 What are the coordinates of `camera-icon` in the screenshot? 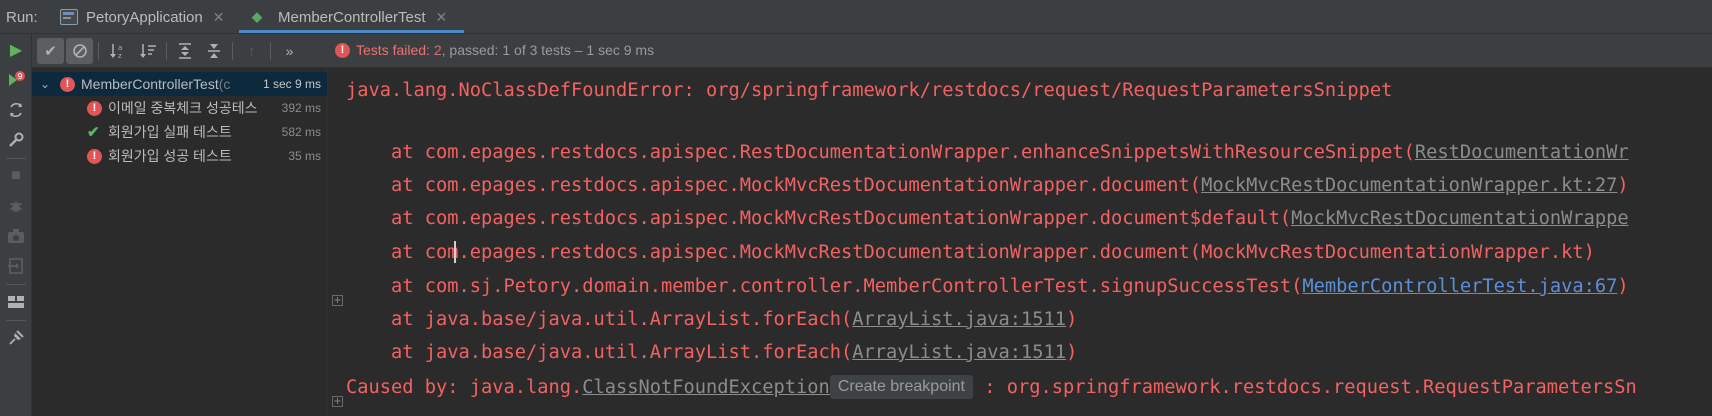 It's located at (16, 236).